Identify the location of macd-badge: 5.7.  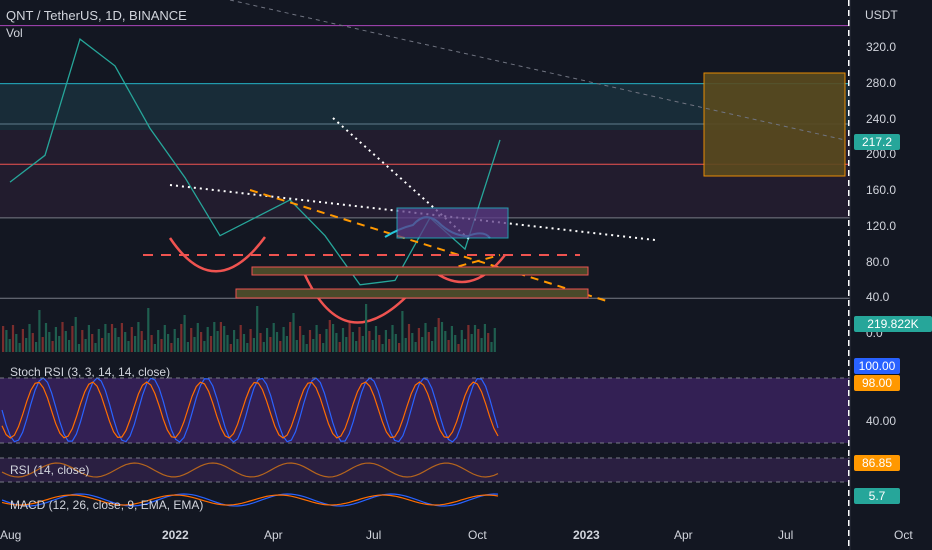
(877, 496).